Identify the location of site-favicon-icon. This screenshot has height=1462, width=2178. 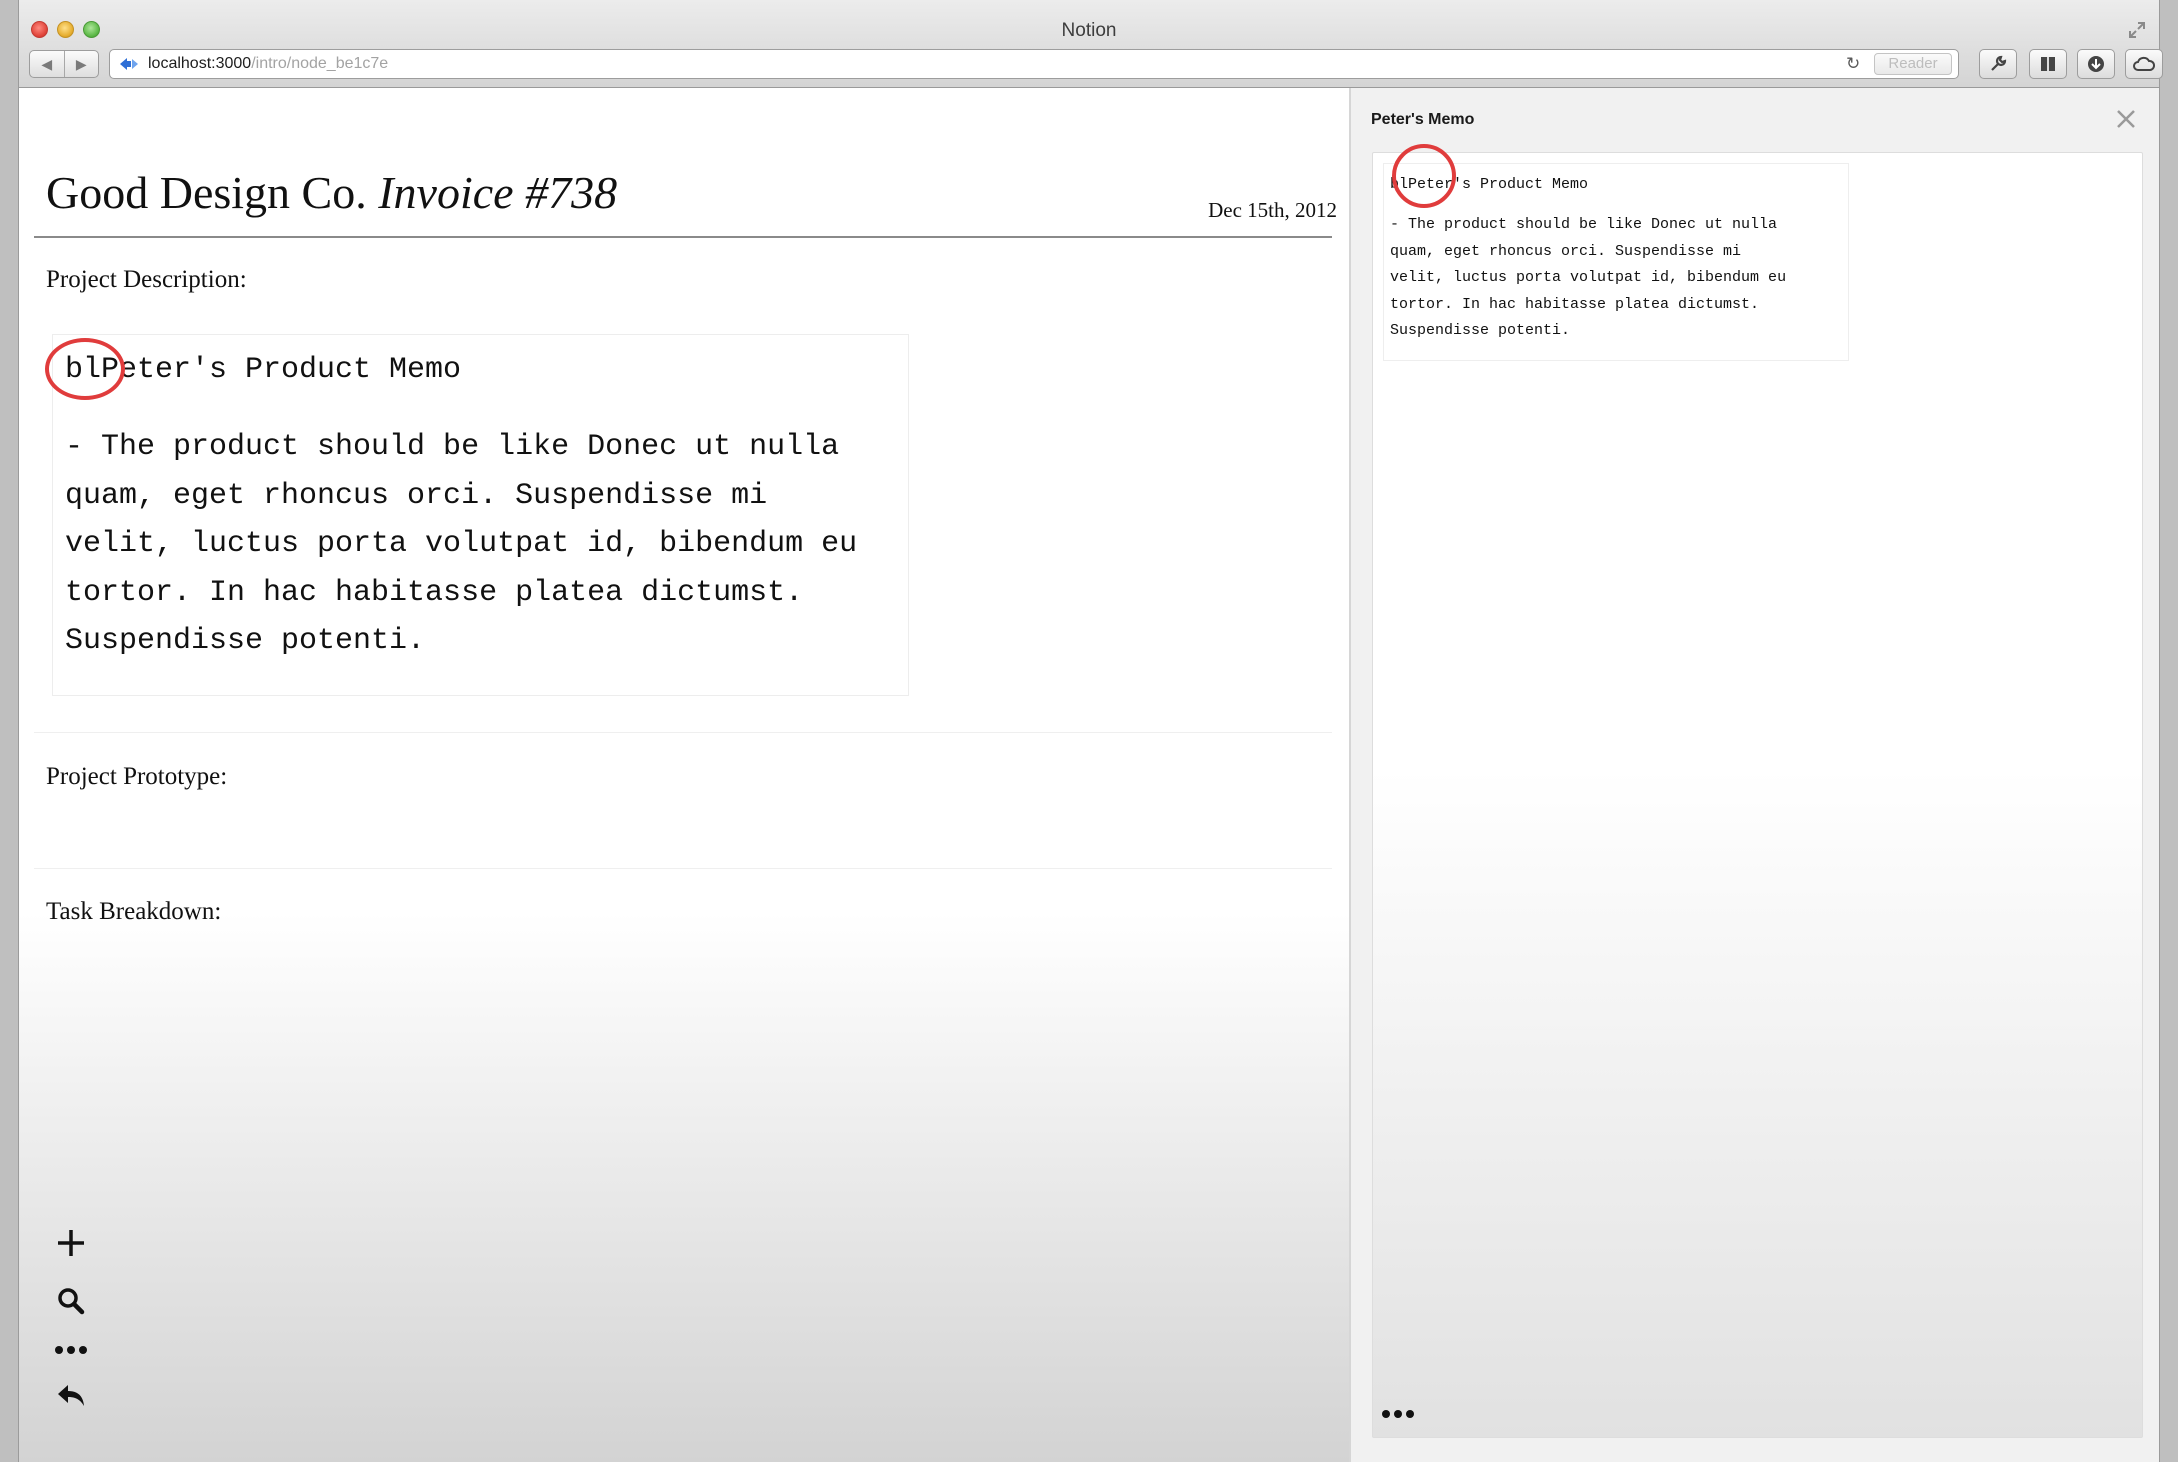
(129, 64).